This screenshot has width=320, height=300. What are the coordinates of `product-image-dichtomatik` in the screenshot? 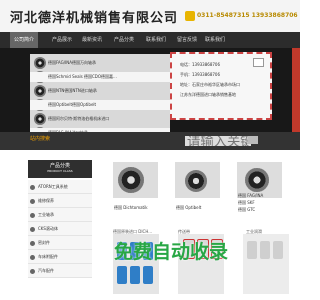 It's located at (135, 180).